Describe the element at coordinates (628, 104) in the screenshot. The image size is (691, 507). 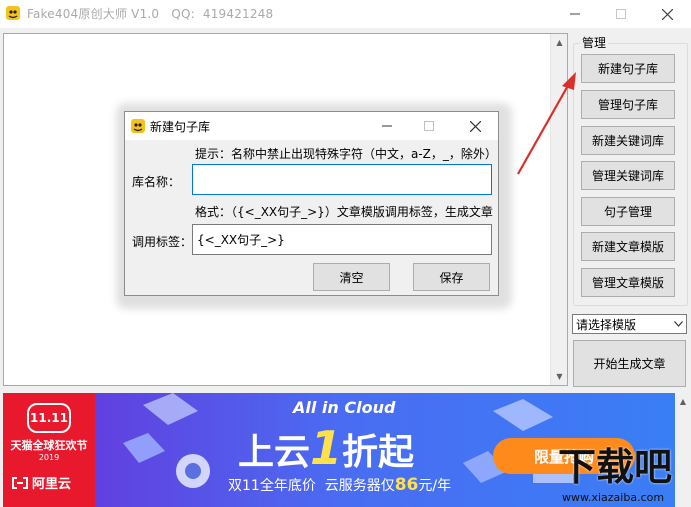
I see `manage-sentence-lib-button: 管理句子库` at that location.